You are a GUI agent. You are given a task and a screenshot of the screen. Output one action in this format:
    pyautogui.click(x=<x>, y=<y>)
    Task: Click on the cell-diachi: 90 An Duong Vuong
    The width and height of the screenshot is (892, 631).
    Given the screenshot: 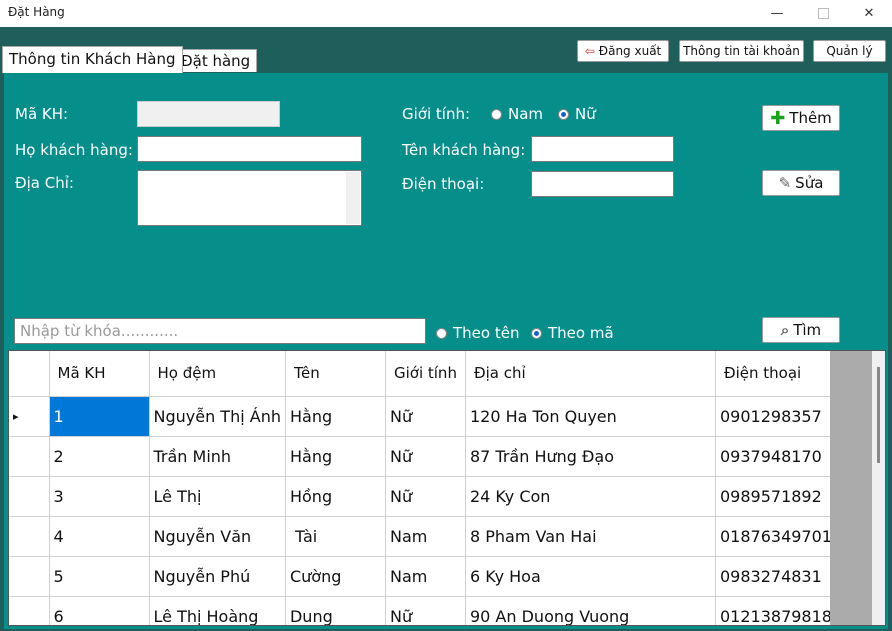 What is the action you would take?
    pyautogui.click(x=590, y=610)
    